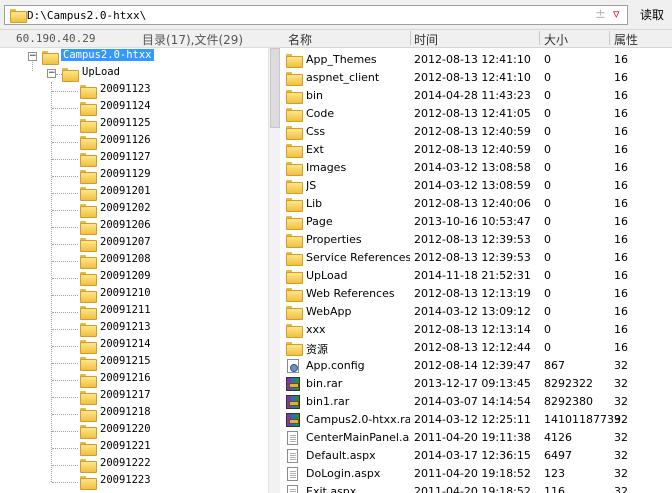 The width and height of the screenshot is (672, 493). What do you see at coordinates (472, 455) in the screenshot?
I see `file-time: 2014-03-17 12:36:15` at bounding box center [472, 455].